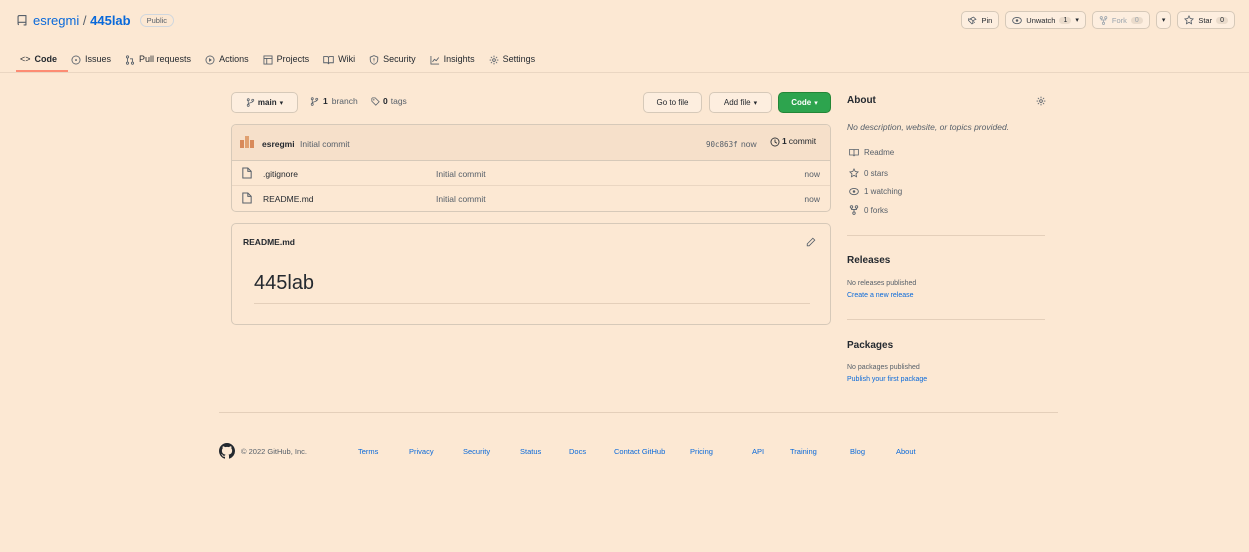 The height and width of the screenshot is (552, 1249). What do you see at coordinates (854, 173) in the screenshot?
I see `star-icon` at bounding box center [854, 173].